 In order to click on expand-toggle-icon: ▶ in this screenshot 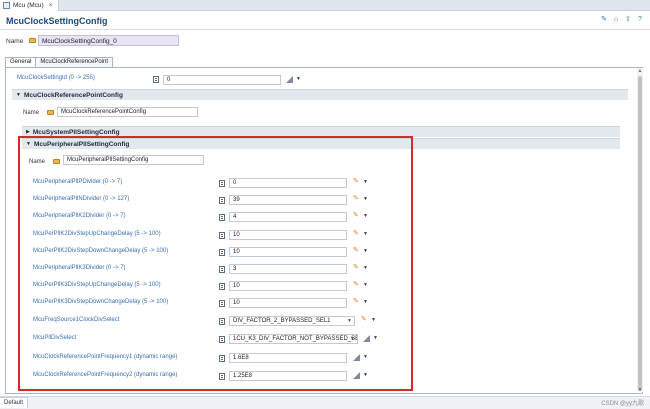, I will do `click(28, 132)`.